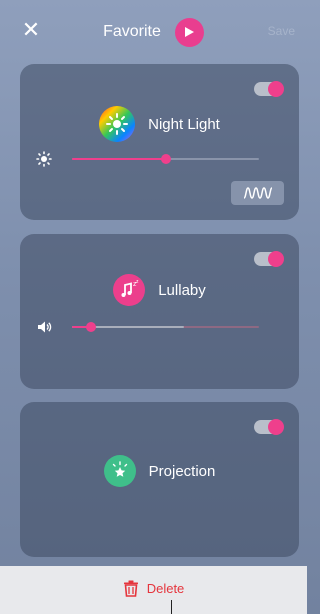 The image size is (320, 614). Describe the element at coordinates (132, 31) in the screenshot. I see `page-title: Favorite` at that location.